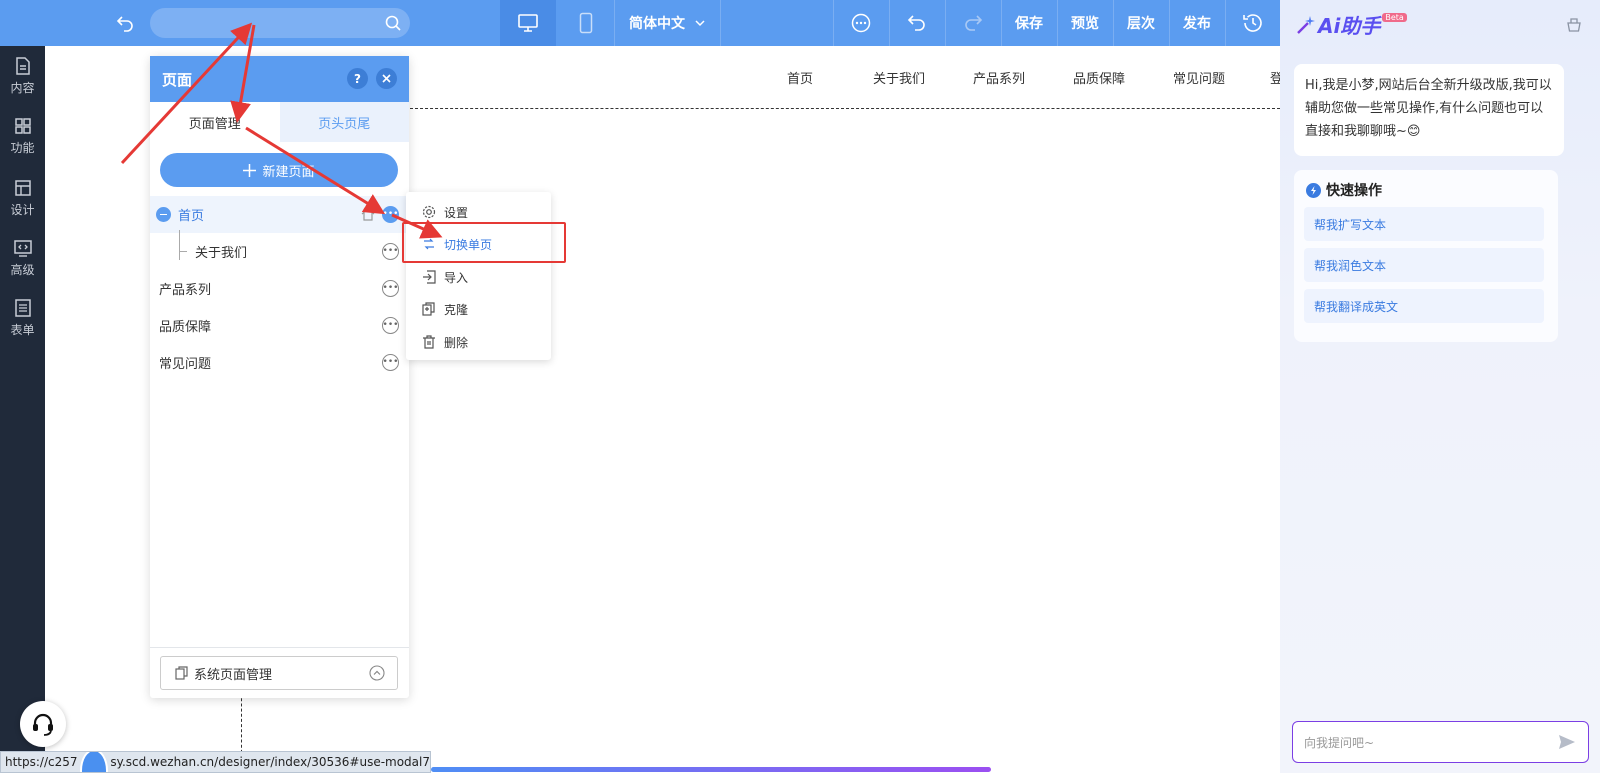 This screenshot has width=1600, height=773. I want to click on help-icon: ?, so click(357, 78).